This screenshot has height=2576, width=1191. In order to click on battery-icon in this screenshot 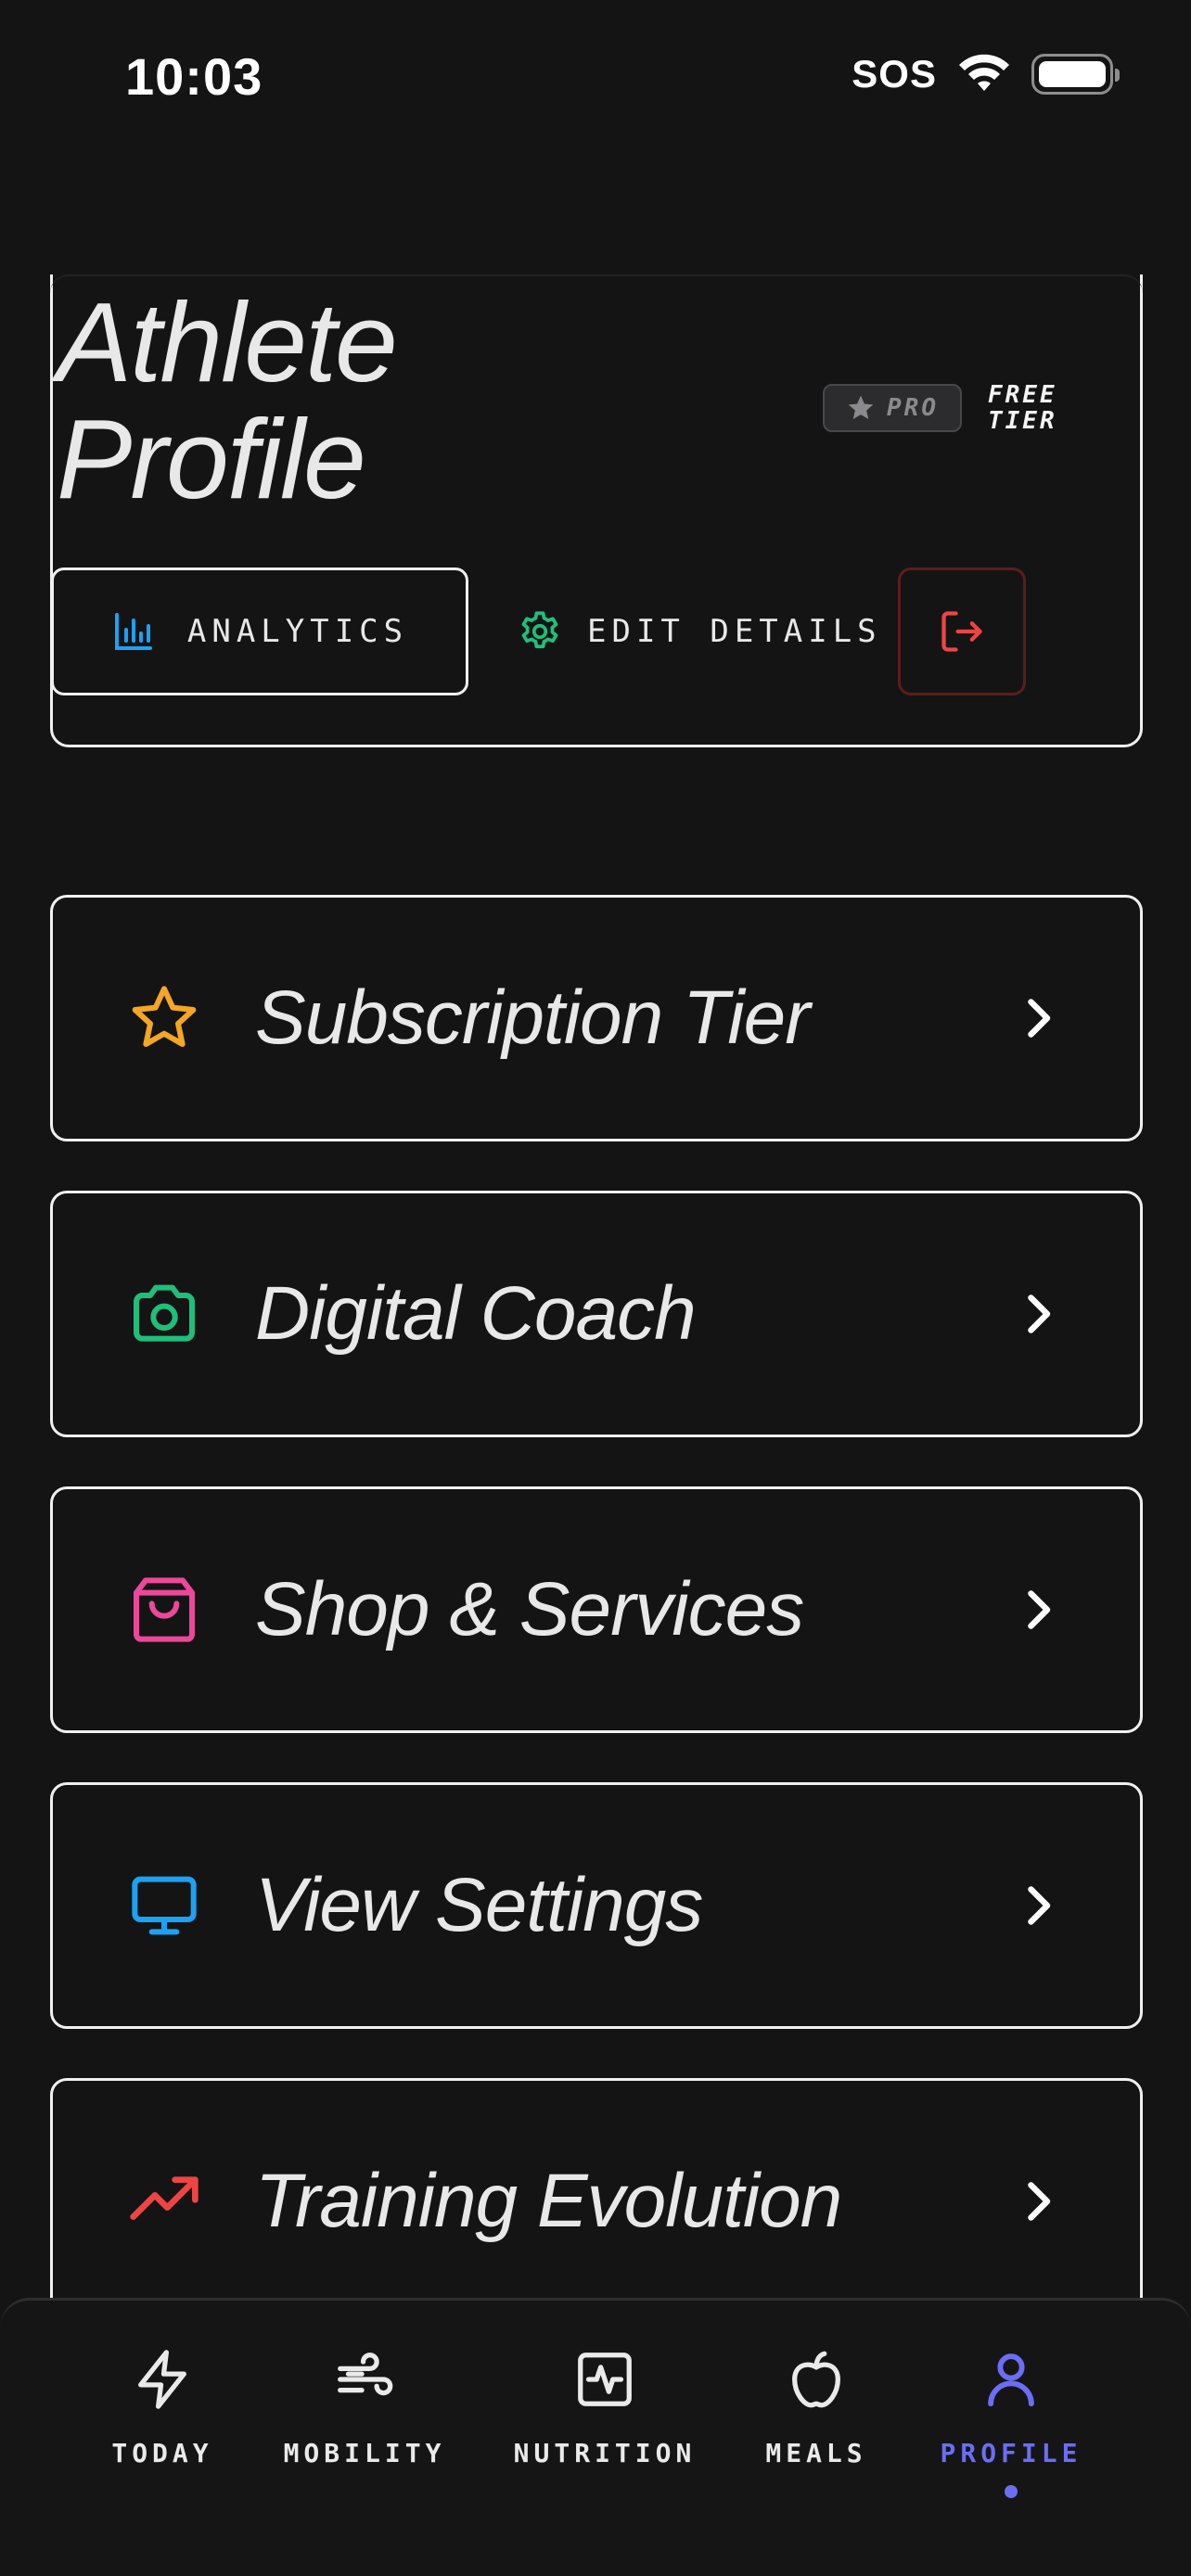, I will do `click(1075, 74)`.